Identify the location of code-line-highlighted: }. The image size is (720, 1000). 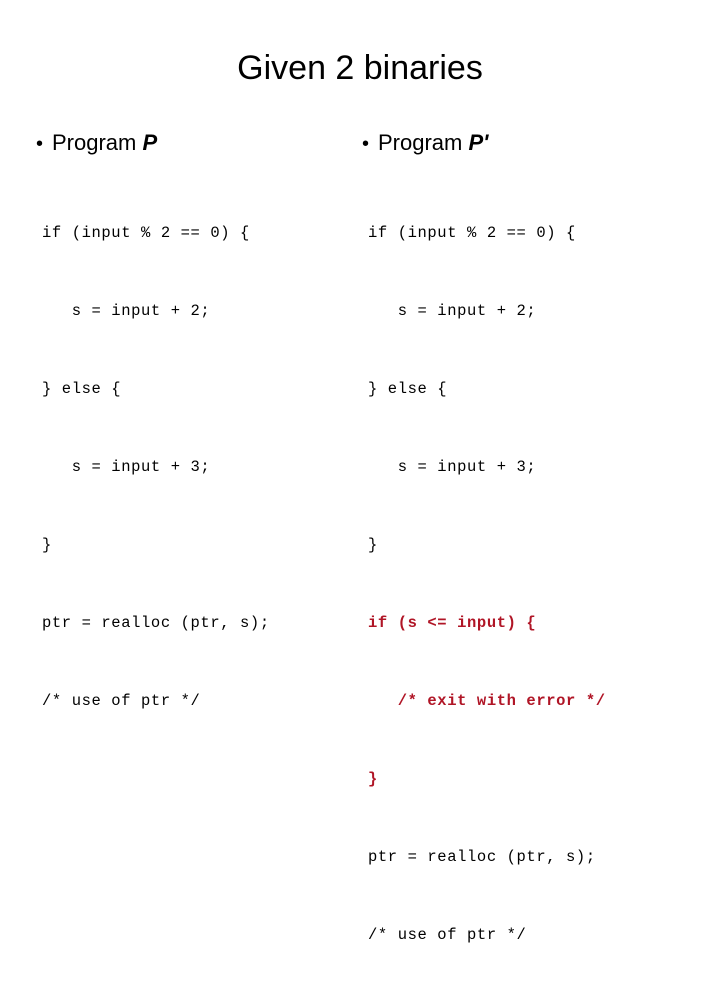
(373, 779).